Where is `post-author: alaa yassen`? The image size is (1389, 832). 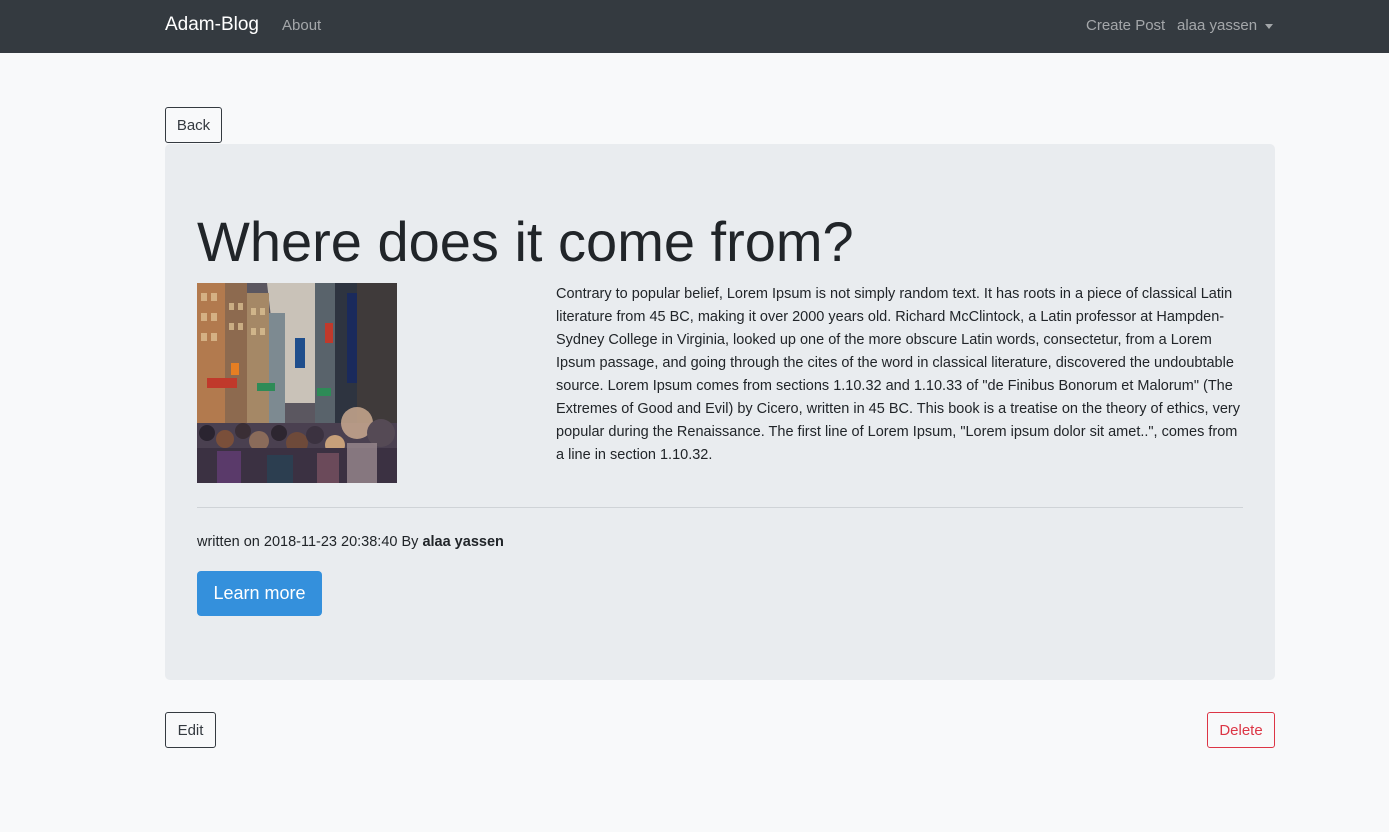
post-author: alaa yassen is located at coordinates (463, 542).